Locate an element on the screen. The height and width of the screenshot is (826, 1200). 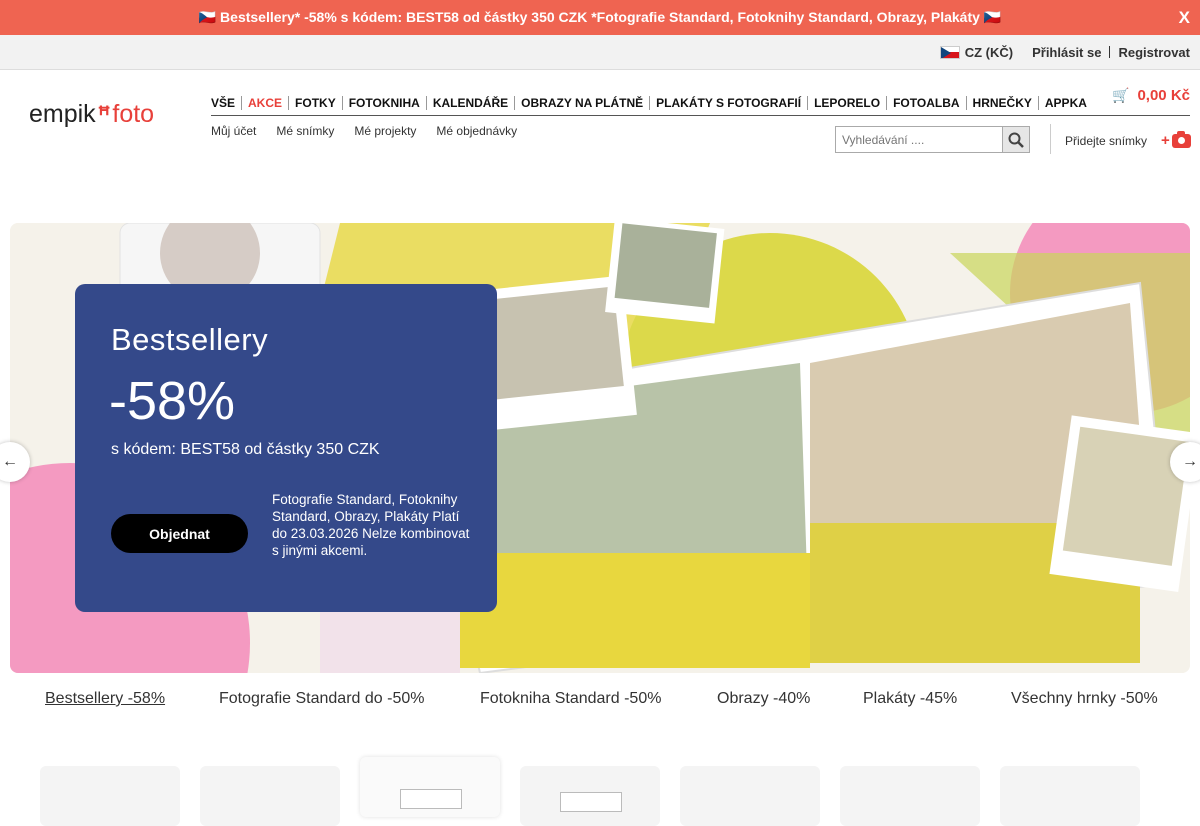
empik-foto-logo: empik ꟸ foto is located at coordinates (91, 114).